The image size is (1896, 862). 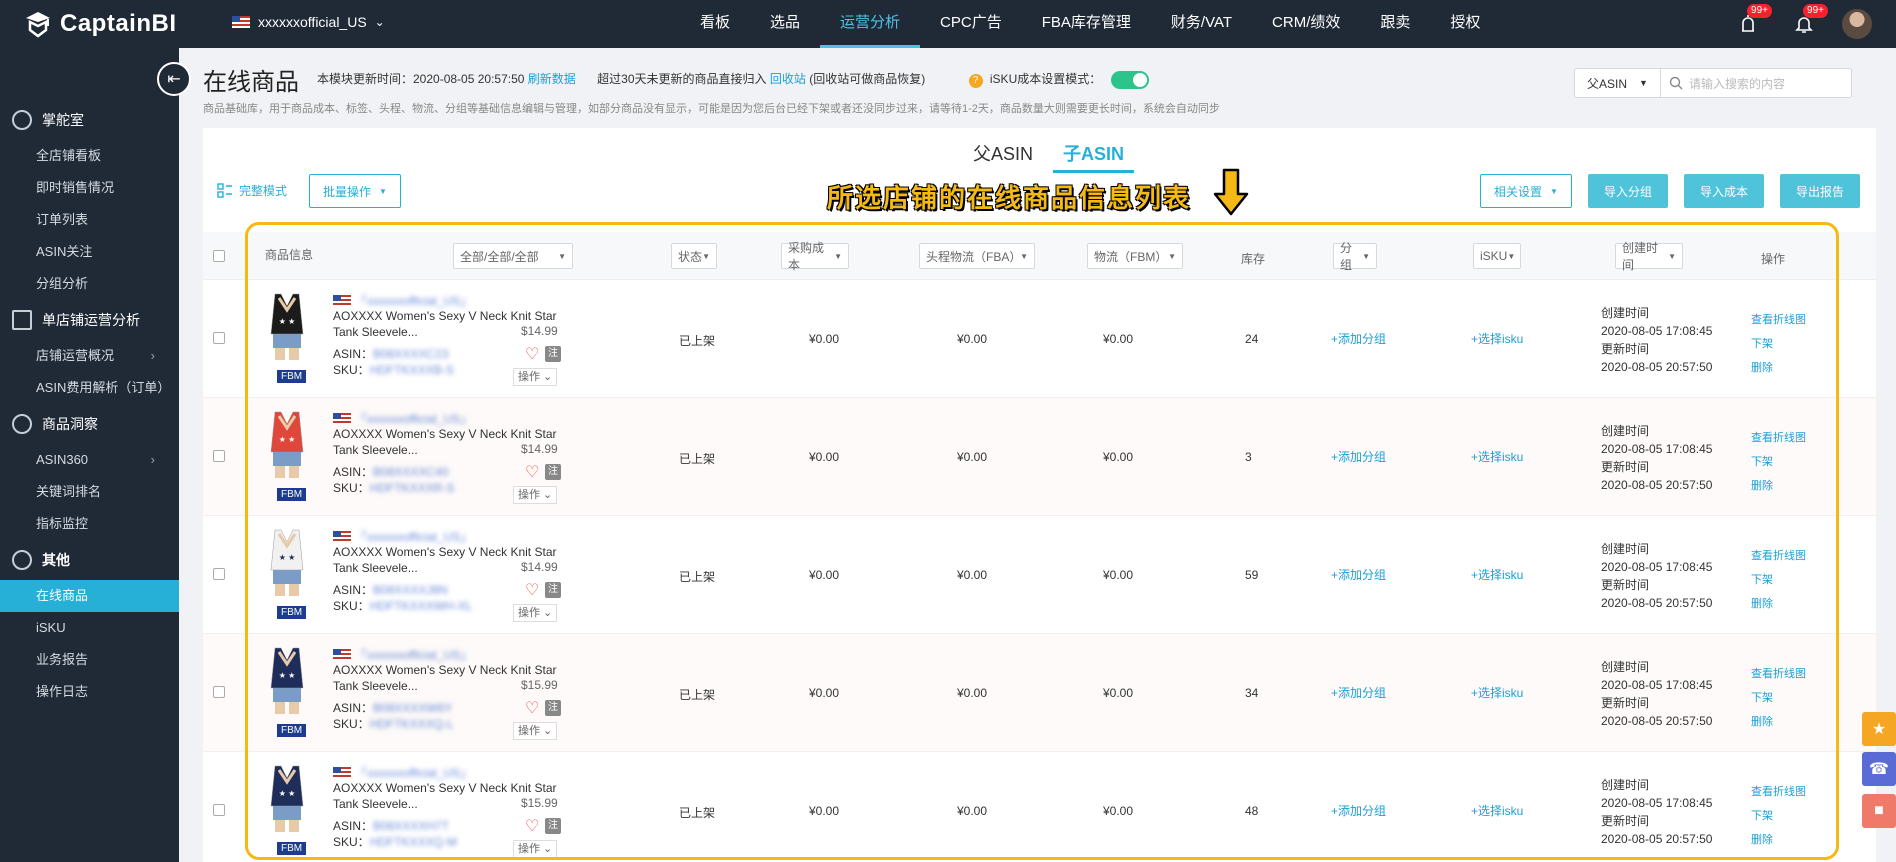 What do you see at coordinates (971, 24) in the screenshot?
I see `nav-item-cpc: CPC广告` at bounding box center [971, 24].